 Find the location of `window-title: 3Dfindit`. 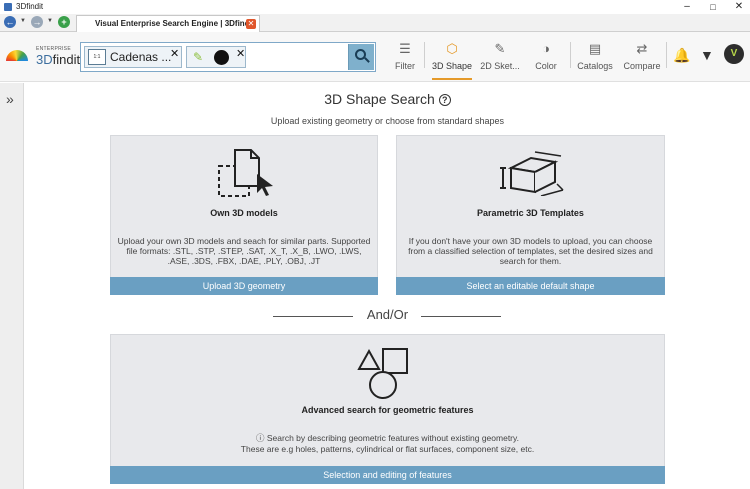

window-title: 3Dfindit is located at coordinates (30, 6).